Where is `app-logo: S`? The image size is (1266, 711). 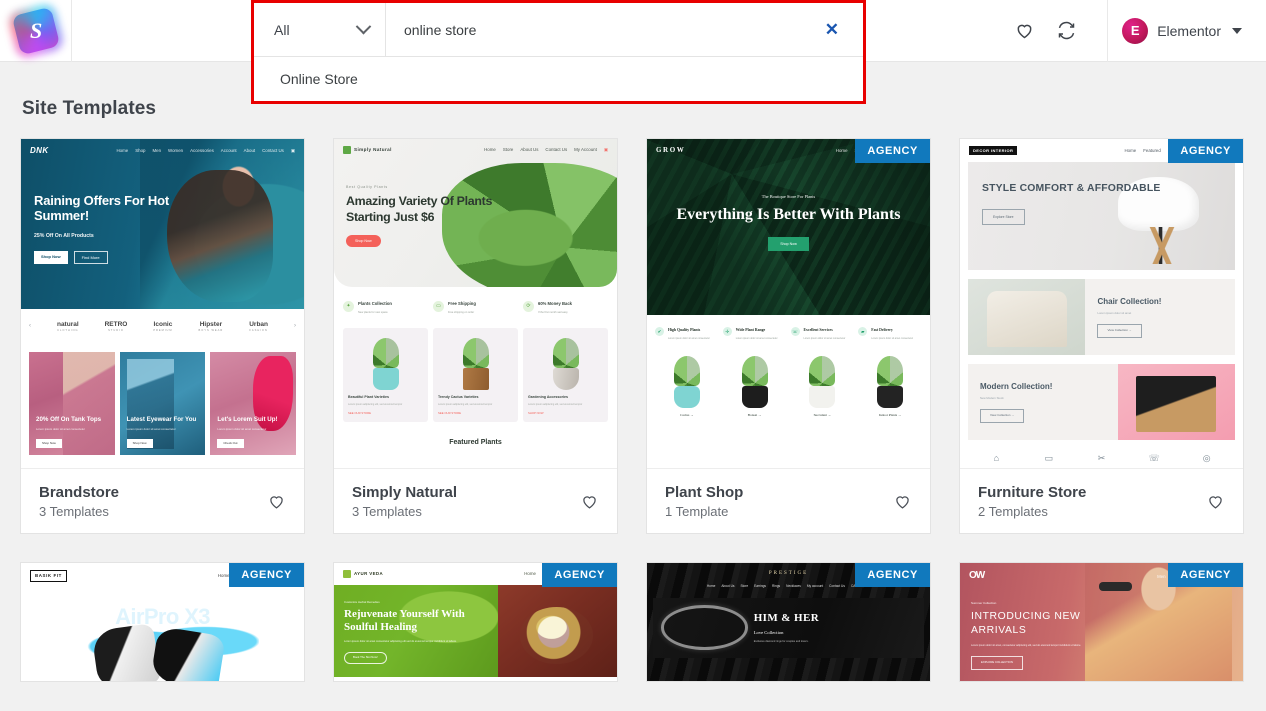
app-logo: S is located at coordinates (36, 31).